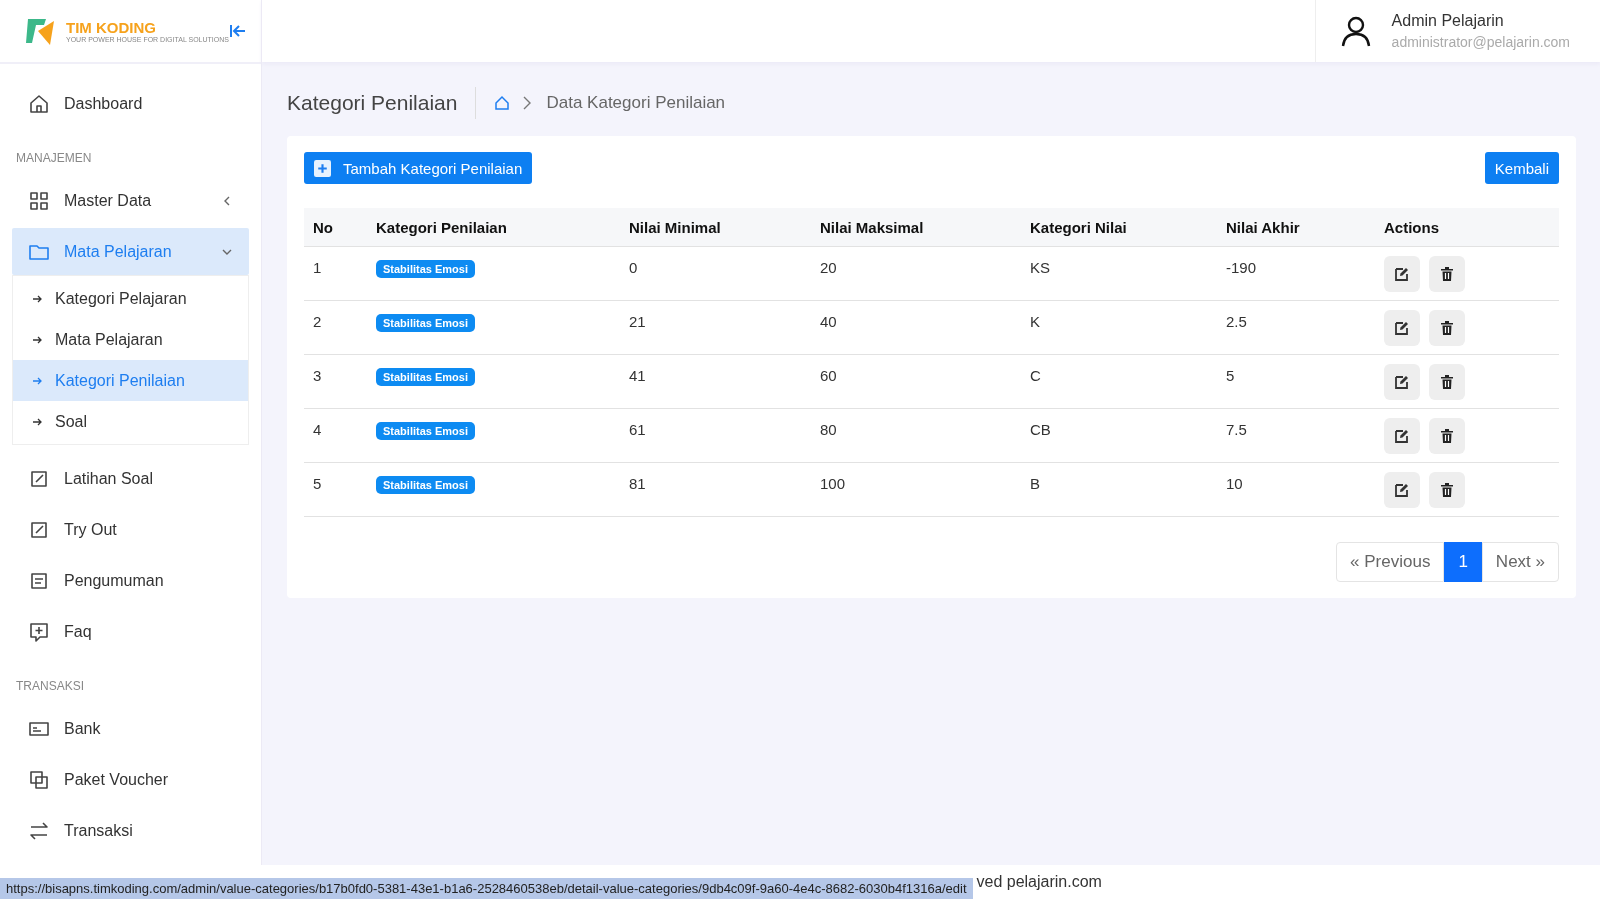 This screenshot has height=899, width=1600. Describe the element at coordinates (1463, 562) in the screenshot. I see `page-button: 1` at that location.